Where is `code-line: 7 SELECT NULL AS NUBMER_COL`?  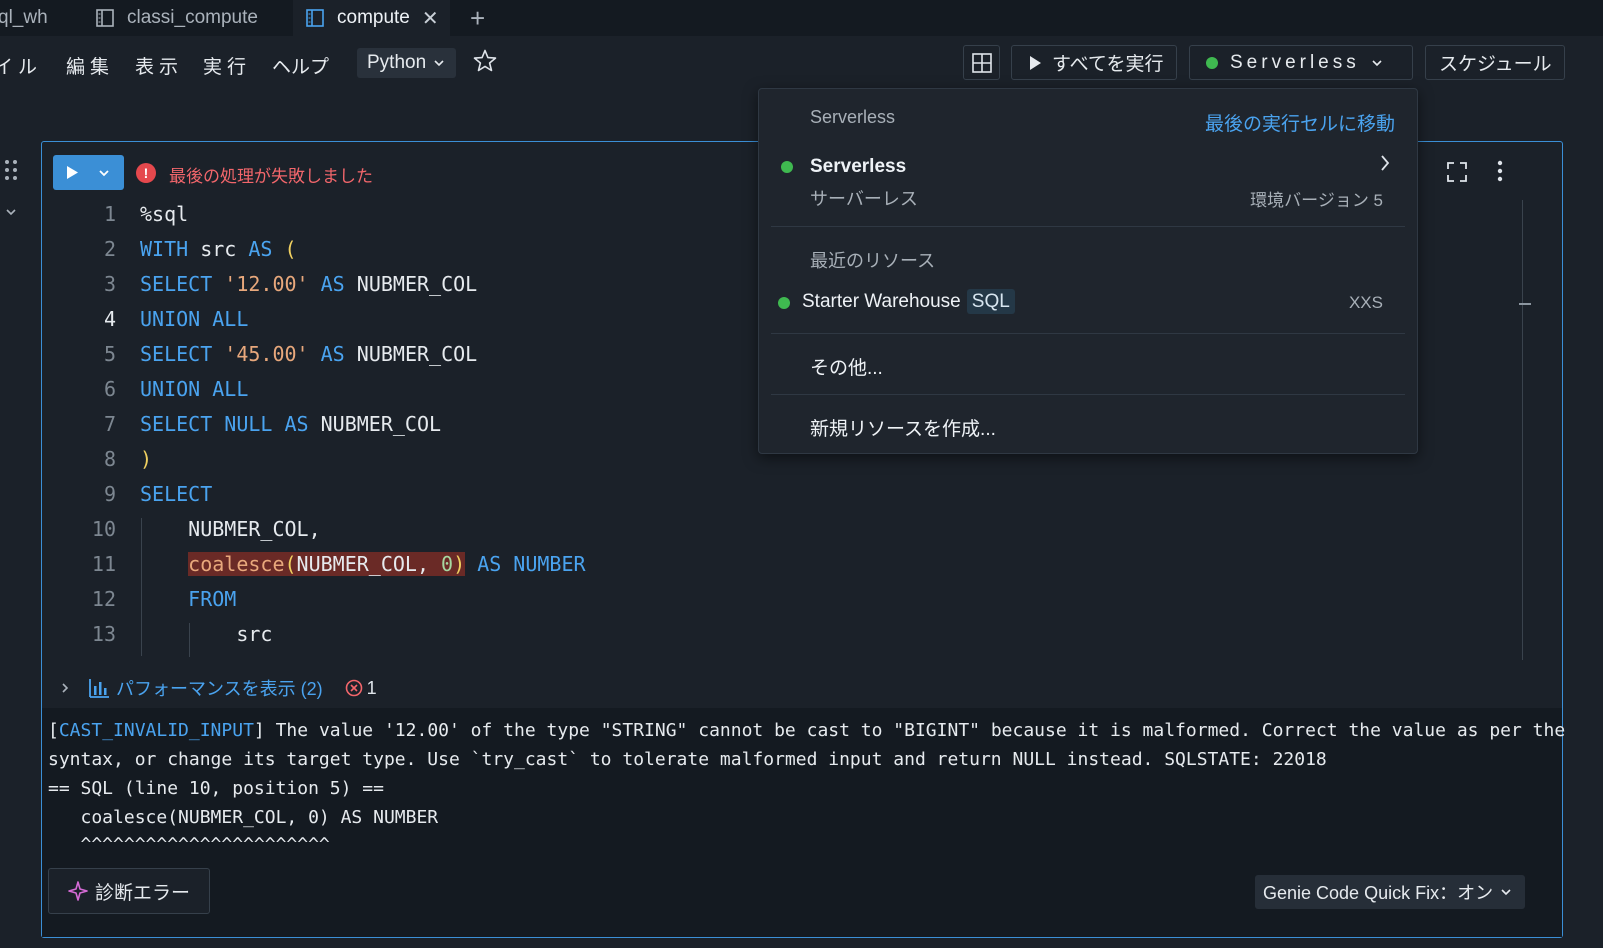 code-line: 7 SELECT NULL AS NUBMER_COL is located at coordinates (272, 424).